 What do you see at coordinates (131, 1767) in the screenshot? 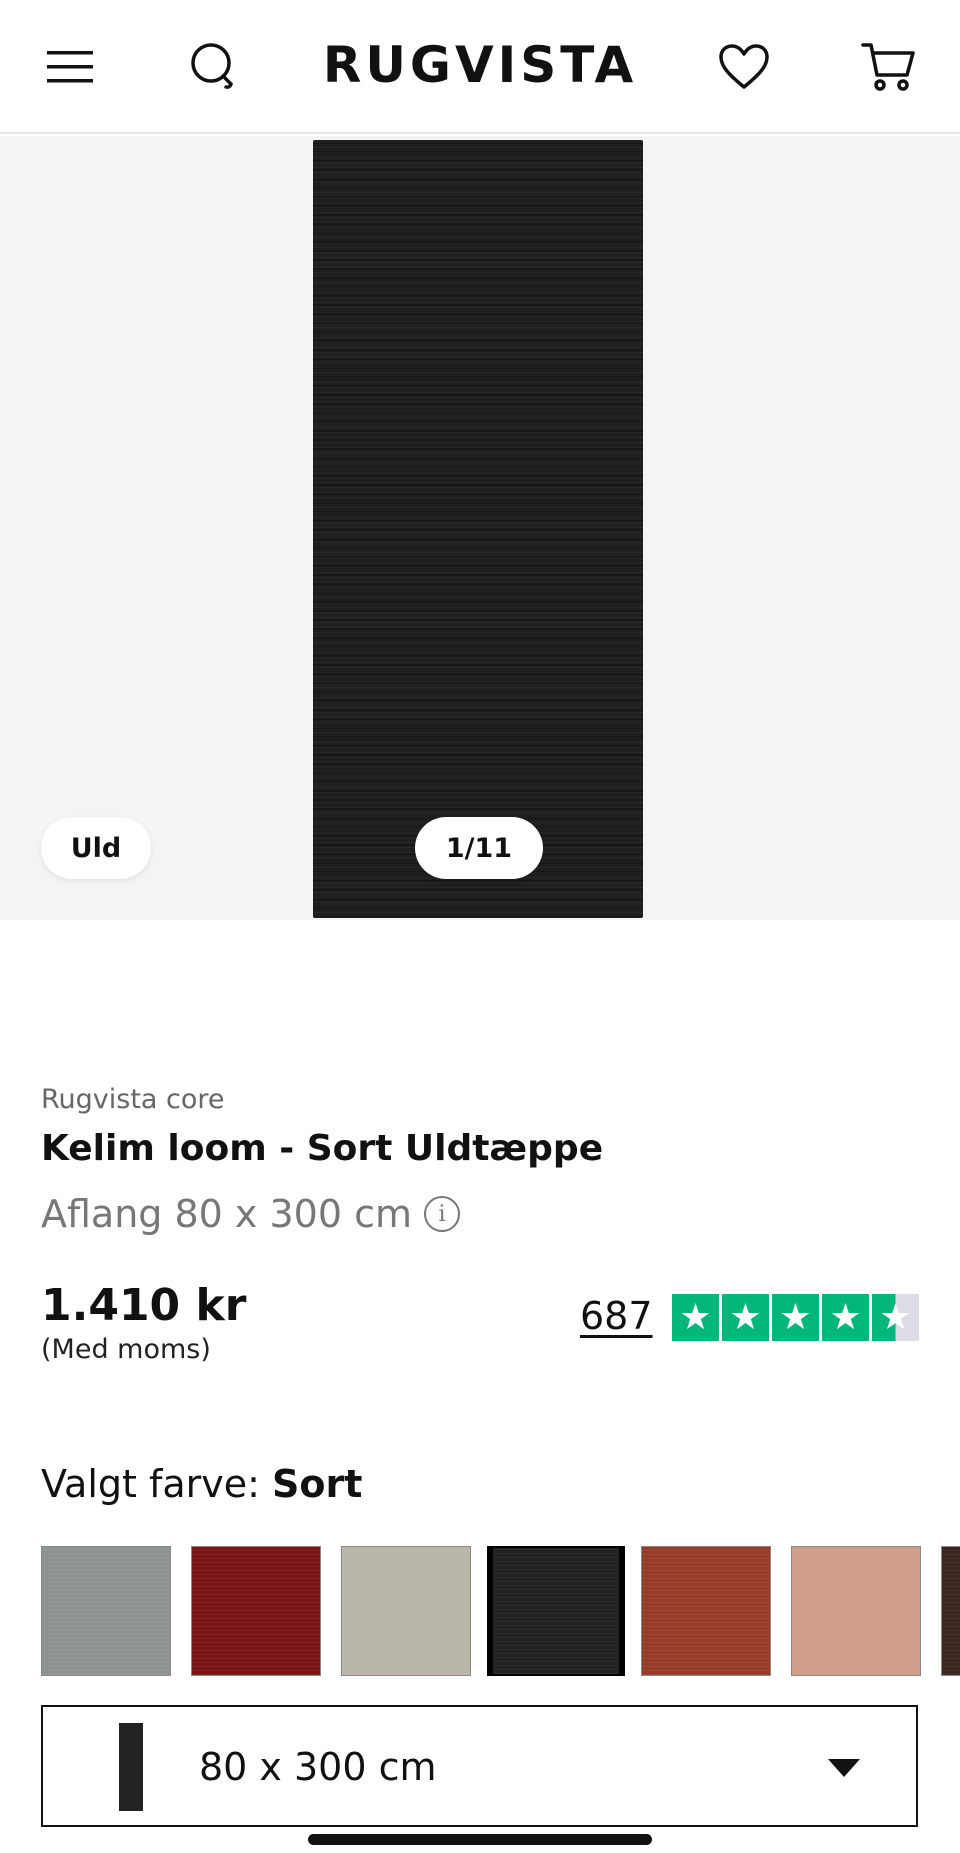
I see `rug-shape-icon` at bounding box center [131, 1767].